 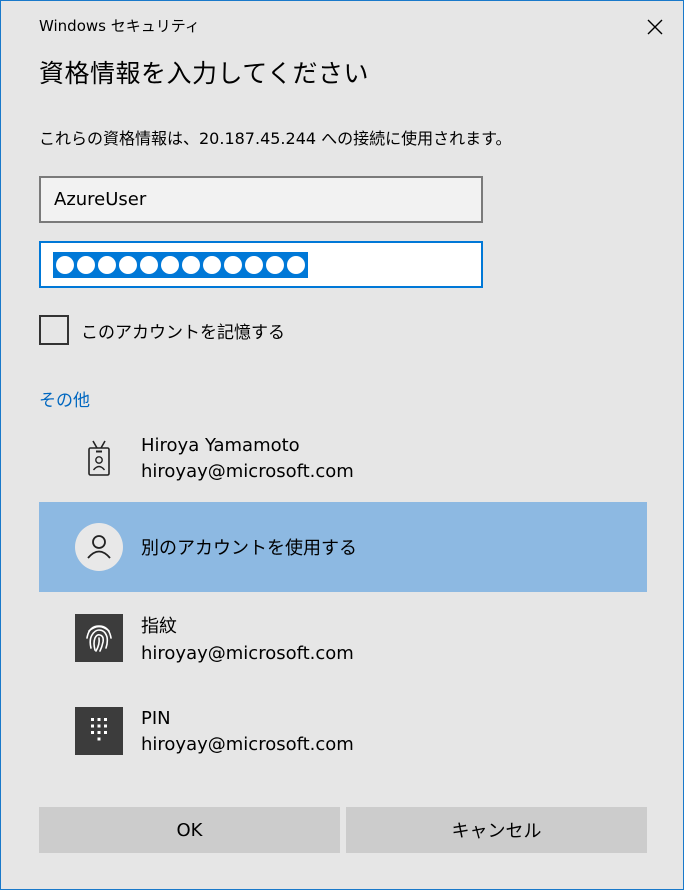 I want to click on use-another-account-option: 別のアカウントを使用する, so click(x=343, y=547).